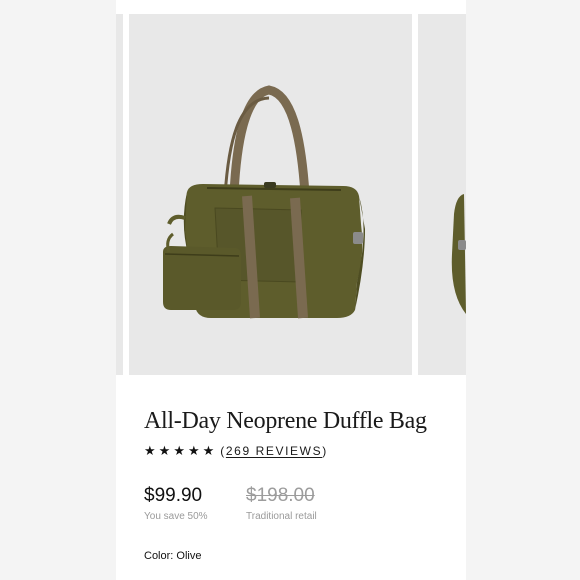 The image size is (580, 580). I want to click on carousel-prev-slide, so click(119, 194).